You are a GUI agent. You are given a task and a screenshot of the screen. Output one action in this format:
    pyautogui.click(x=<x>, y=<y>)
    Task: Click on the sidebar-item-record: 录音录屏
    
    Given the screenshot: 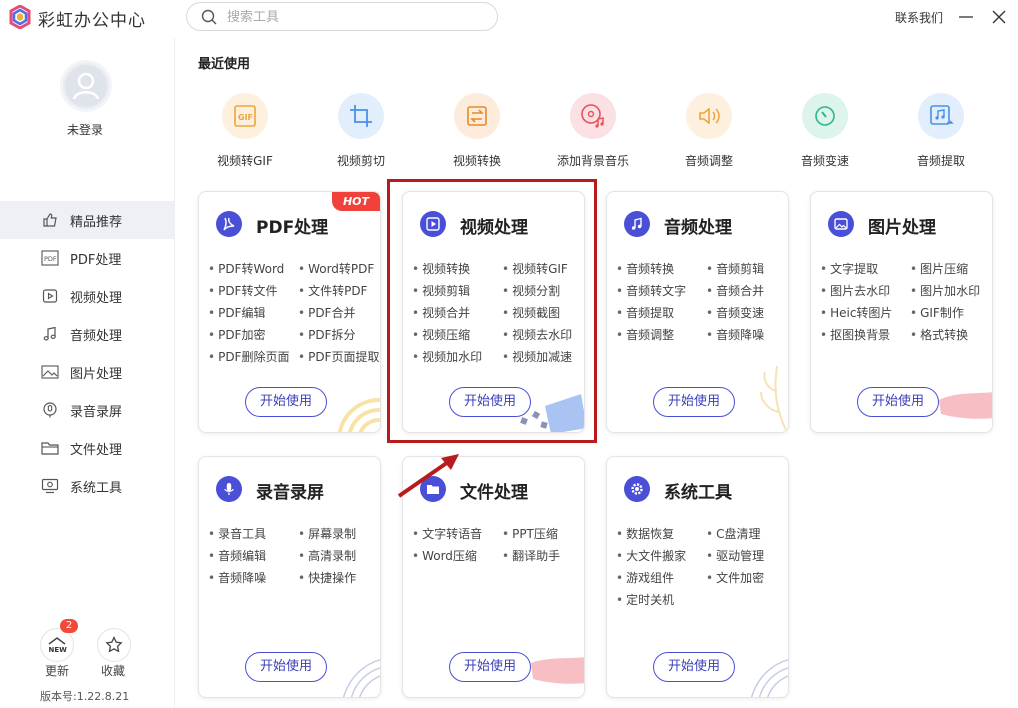 What is the action you would take?
    pyautogui.click(x=87, y=410)
    